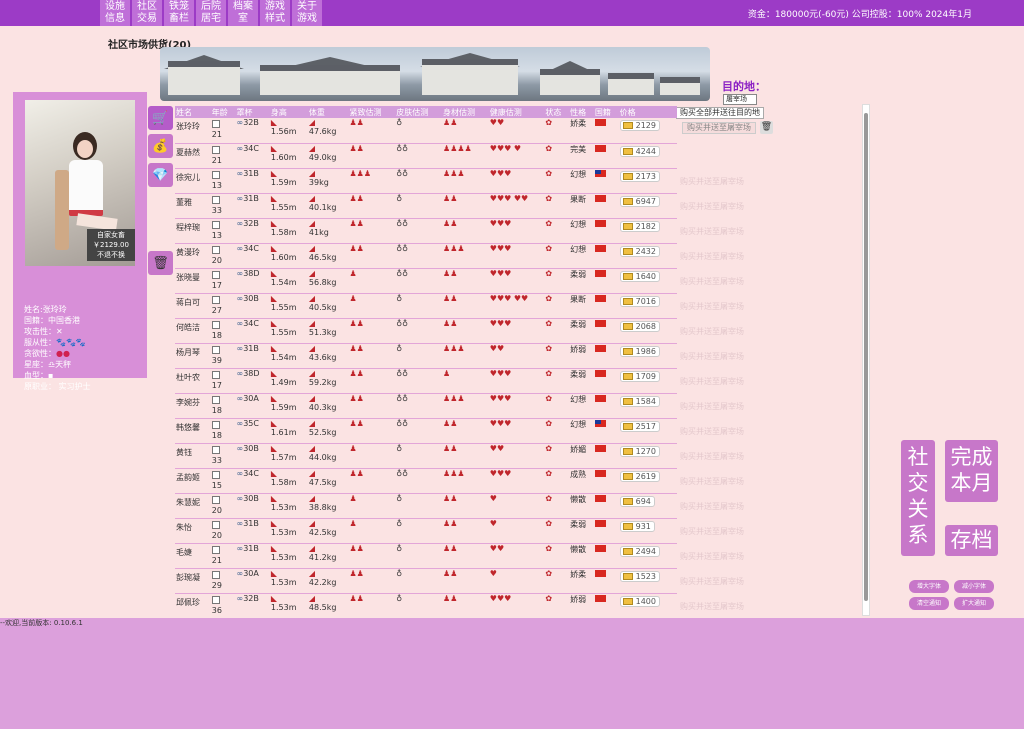 The height and width of the screenshot is (729, 1024). Describe the element at coordinates (147, 13) in the screenshot. I see `nav-button-1: 社区 交易` at that location.